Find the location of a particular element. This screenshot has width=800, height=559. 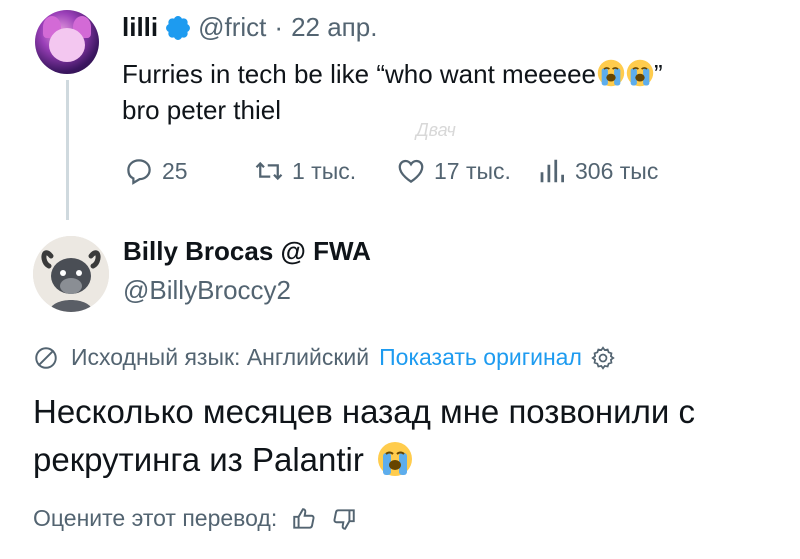

repost-button: 1 тыс. is located at coordinates (305, 171).